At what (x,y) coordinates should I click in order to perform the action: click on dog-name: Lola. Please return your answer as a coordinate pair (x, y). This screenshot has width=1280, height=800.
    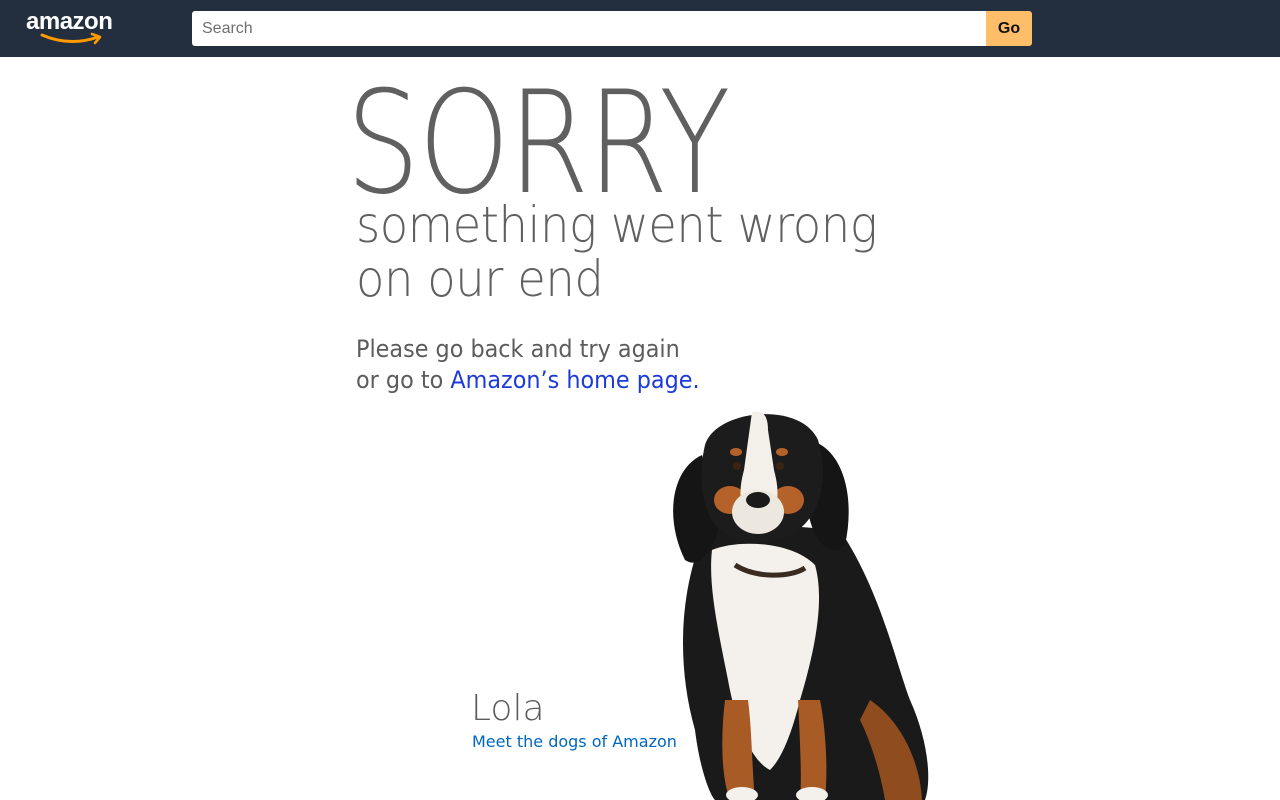
    Looking at the image, I should click on (508, 708).